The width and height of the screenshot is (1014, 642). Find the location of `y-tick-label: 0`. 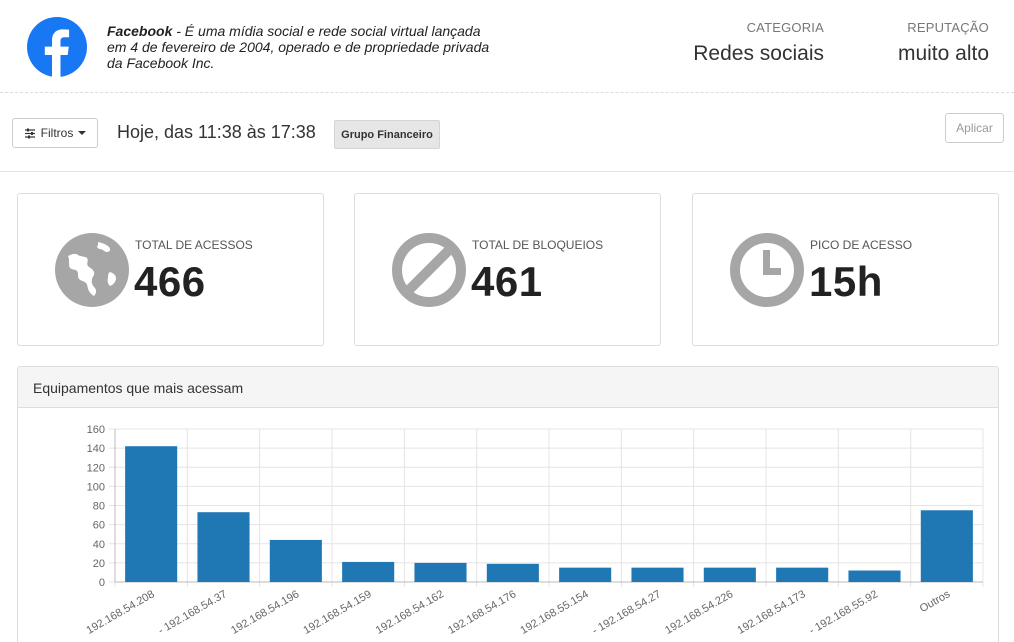

y-tick-label: 0 is located at coordinates (102, 583).